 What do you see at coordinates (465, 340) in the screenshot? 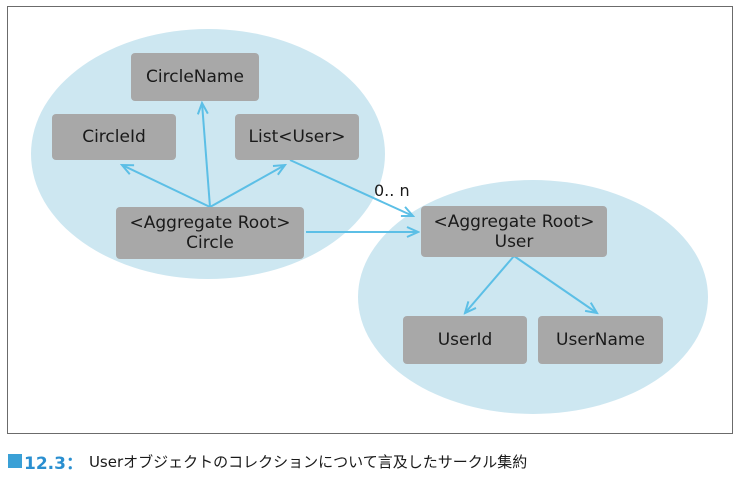
I see `node-user-id: UserId` at bounding box center [465, 340].